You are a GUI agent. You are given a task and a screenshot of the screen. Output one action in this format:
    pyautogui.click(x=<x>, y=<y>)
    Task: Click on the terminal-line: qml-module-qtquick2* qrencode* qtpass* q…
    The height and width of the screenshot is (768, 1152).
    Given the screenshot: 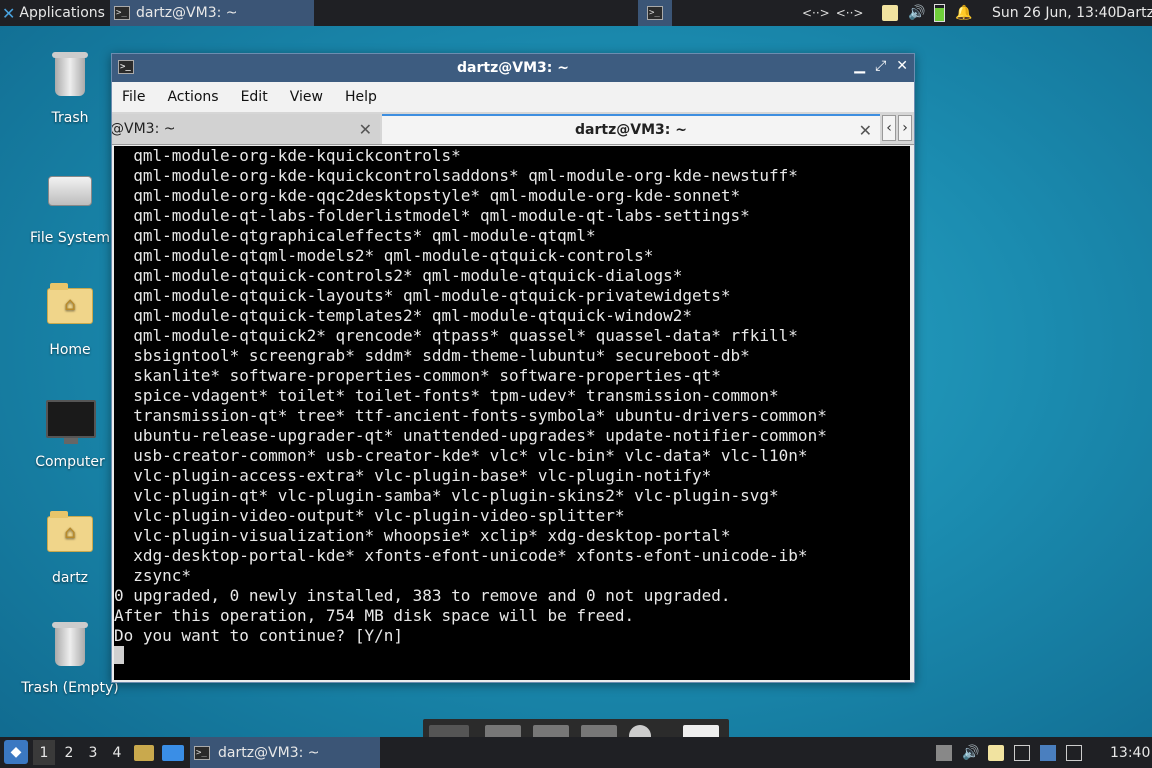 What is the action you would take?
    pyautogui.click(x=456, y=335)
    